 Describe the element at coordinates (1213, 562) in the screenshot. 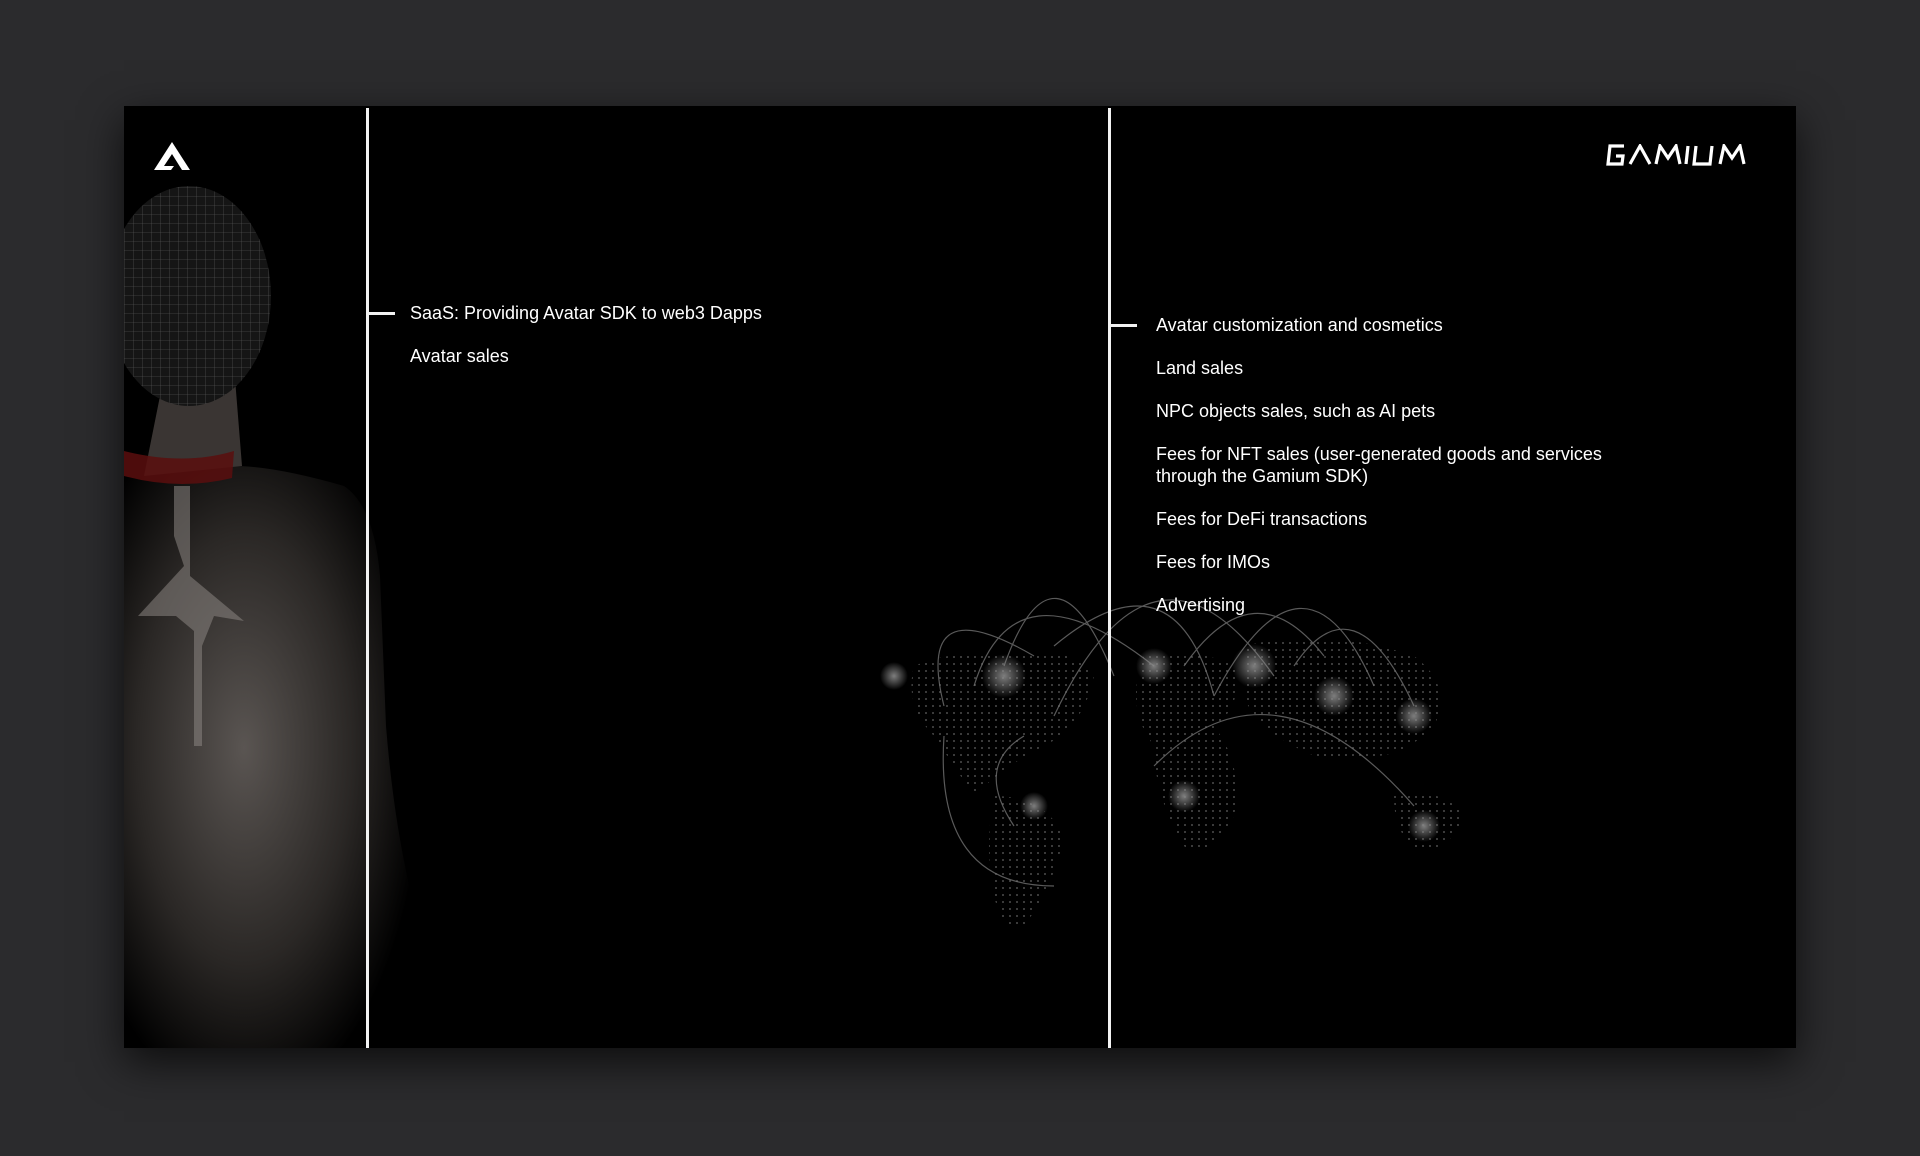

I see `list-item: Fees for IMOs` at that location.